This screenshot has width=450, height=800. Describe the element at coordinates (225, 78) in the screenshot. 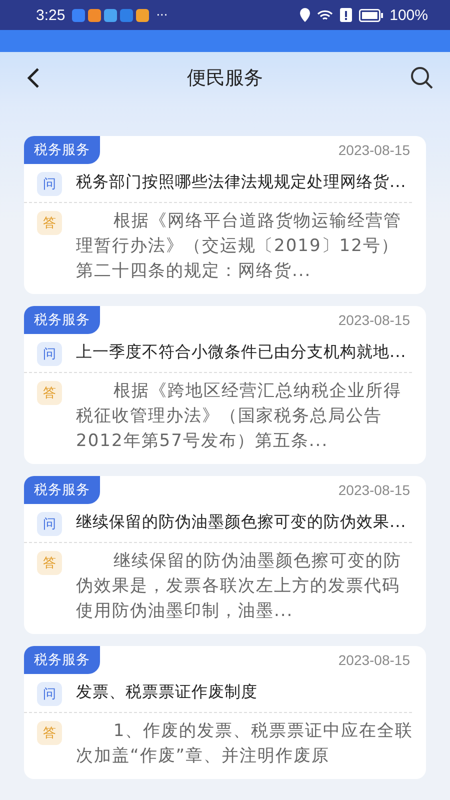

I see `page-title: 便民服务` at that location.